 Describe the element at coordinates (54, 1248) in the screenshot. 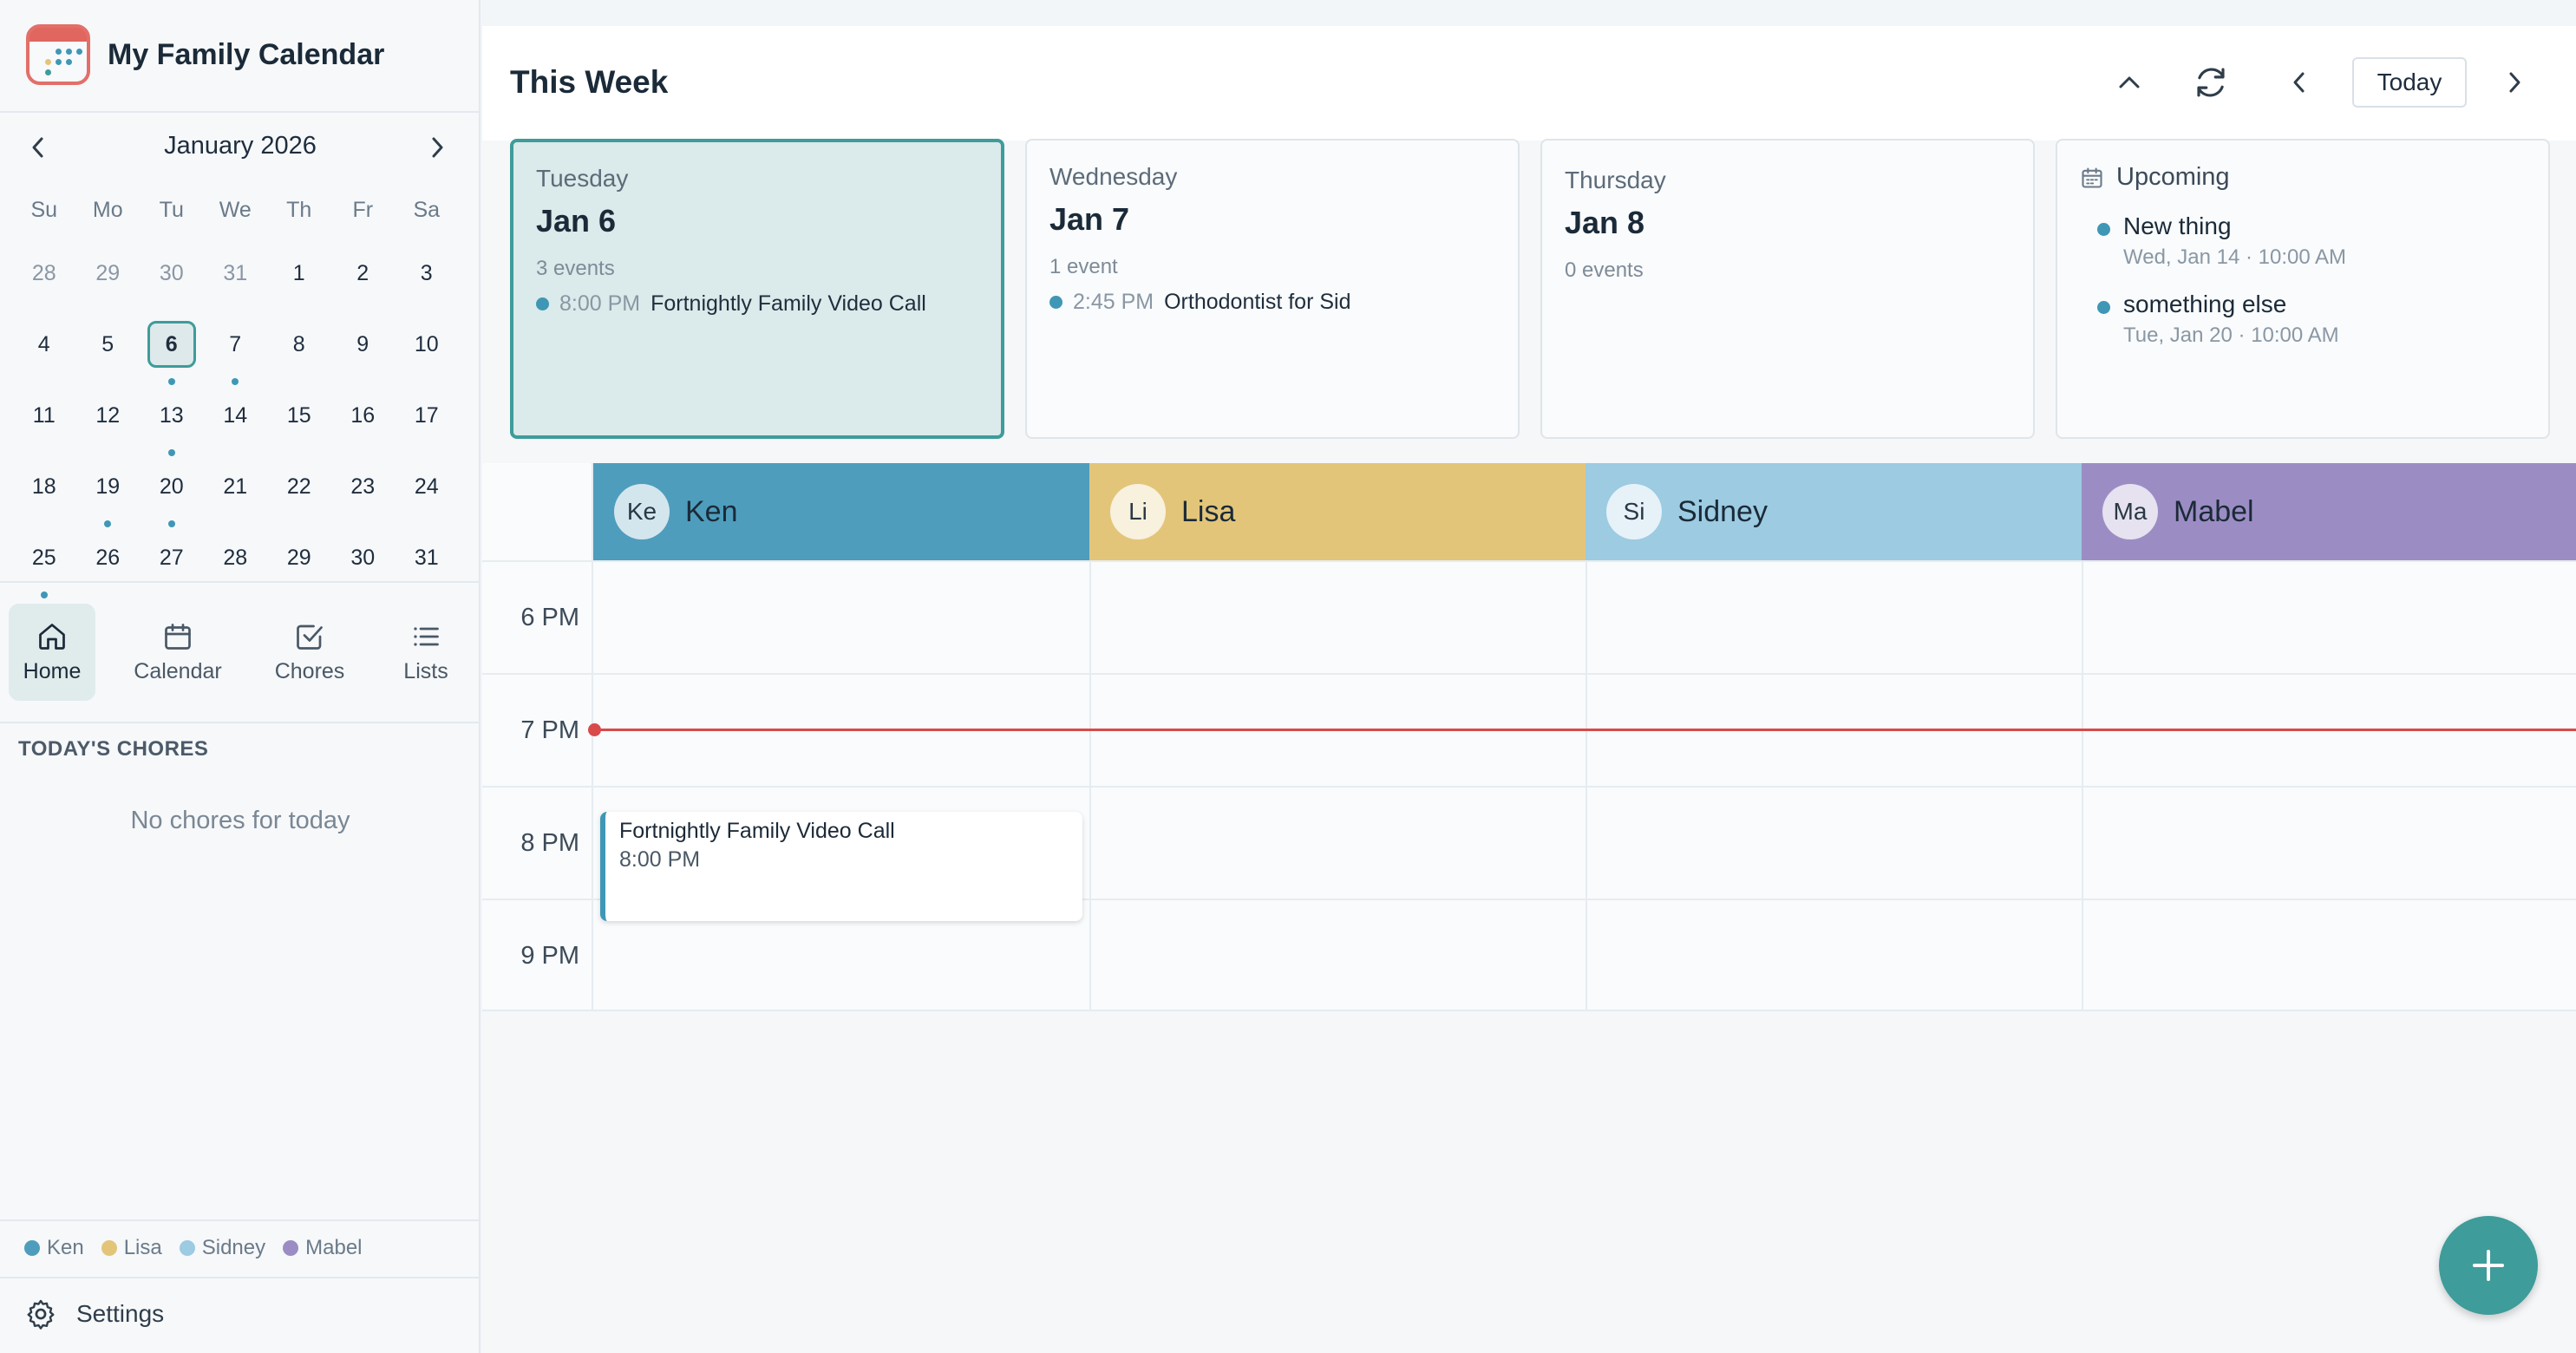

I see `legend-item: Ken` at that location.